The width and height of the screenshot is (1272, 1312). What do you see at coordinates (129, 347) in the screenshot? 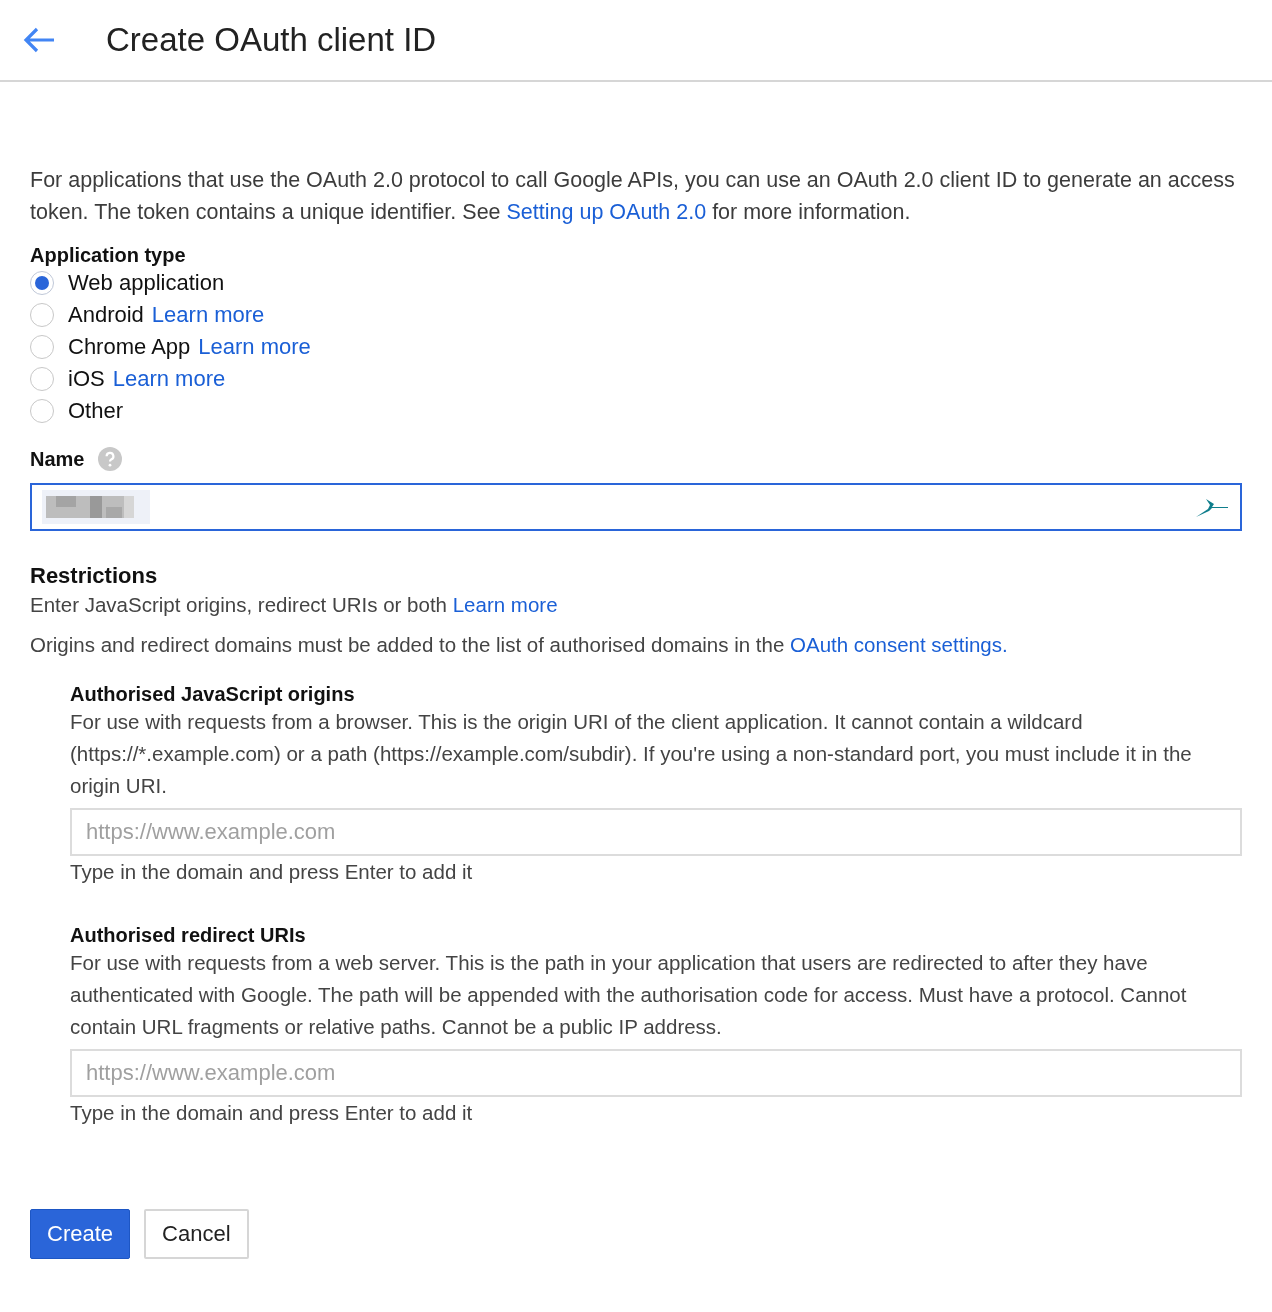
I see `option-label: Chrome App` at bounding box center [129, 347].